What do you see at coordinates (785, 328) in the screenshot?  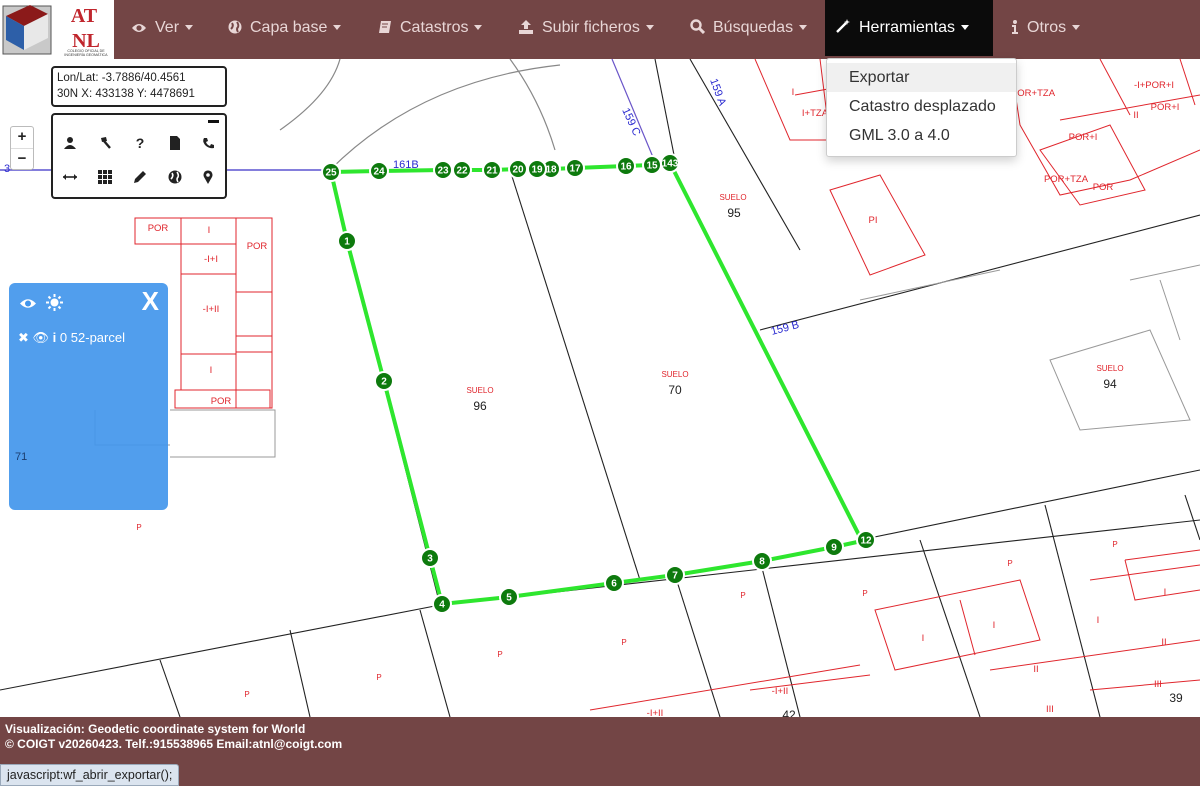 I see `street-label-159b: 159 B` at bounding box center [785, 328].